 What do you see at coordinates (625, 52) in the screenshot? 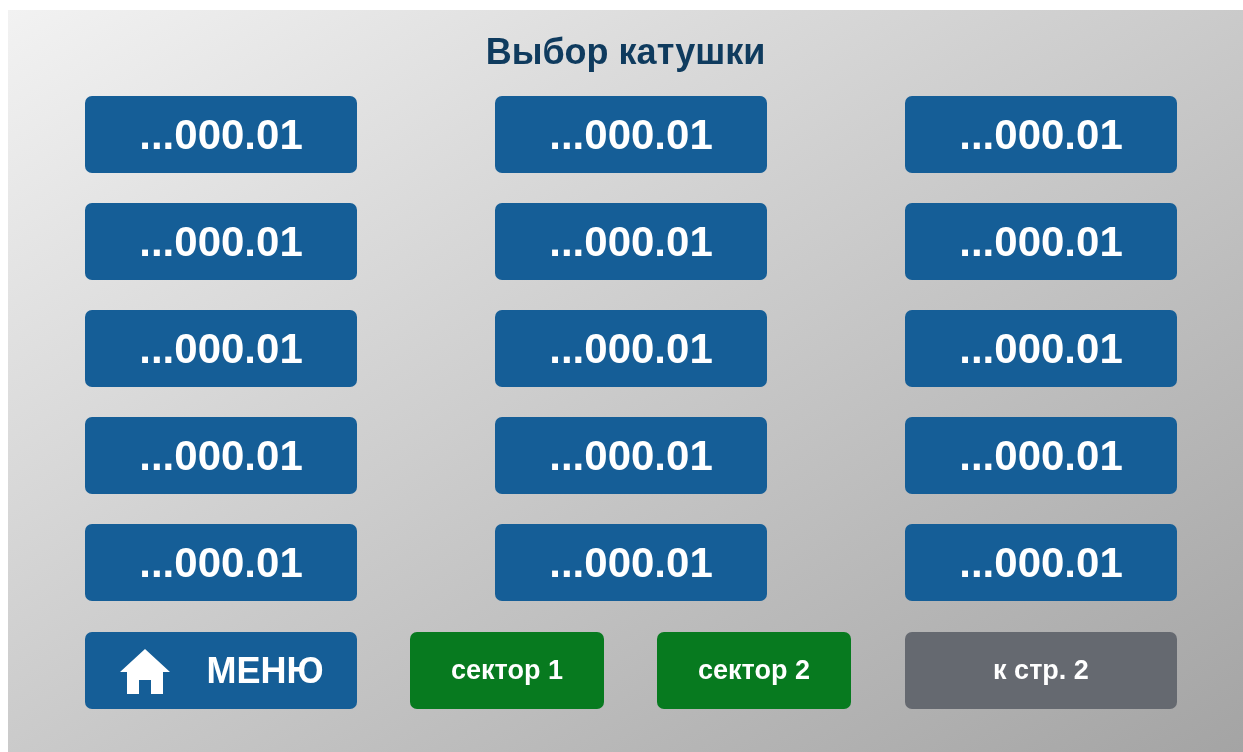
I see `screen-title: Выбор катушки` at bounding box center [625, 52].